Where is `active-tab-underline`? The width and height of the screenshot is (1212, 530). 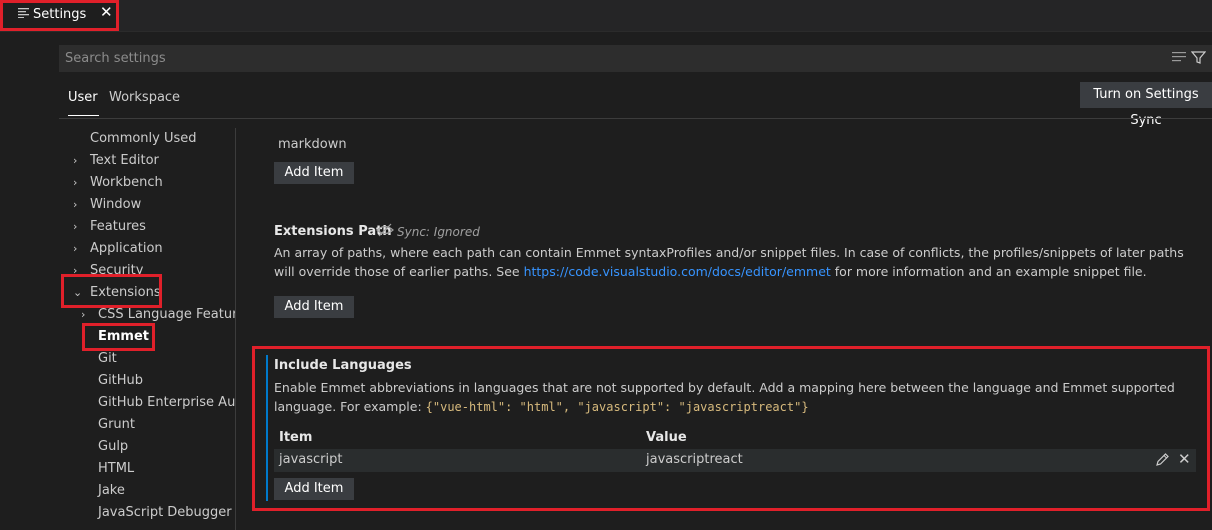
active-tab-underline is located at coordinates (83, 115).